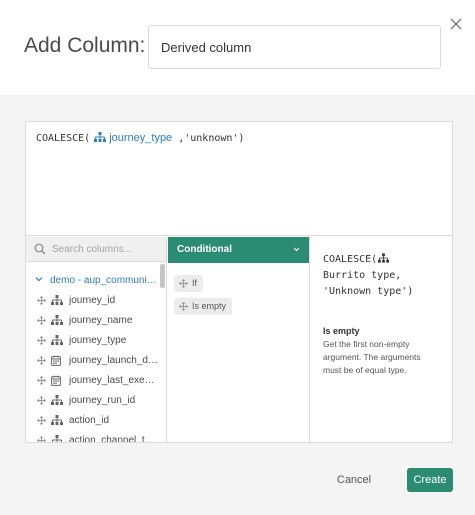 This screenshot has height=515, width=475. Describe the element at coordinates (238, 250) in the screenshot. I see `function-category-dropdown: Conditional` at that location.